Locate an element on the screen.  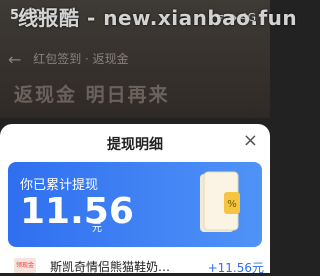
item-thumbnail: 领现金 is located at coordinates (25, 265).